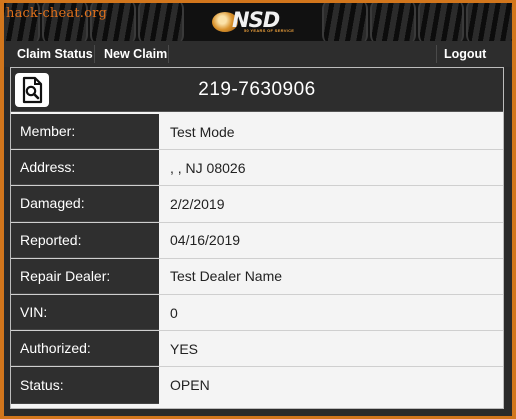  Describe the element at coordinates (190, 385) in the screenshot. I see `field-value: OPEN` at that location.